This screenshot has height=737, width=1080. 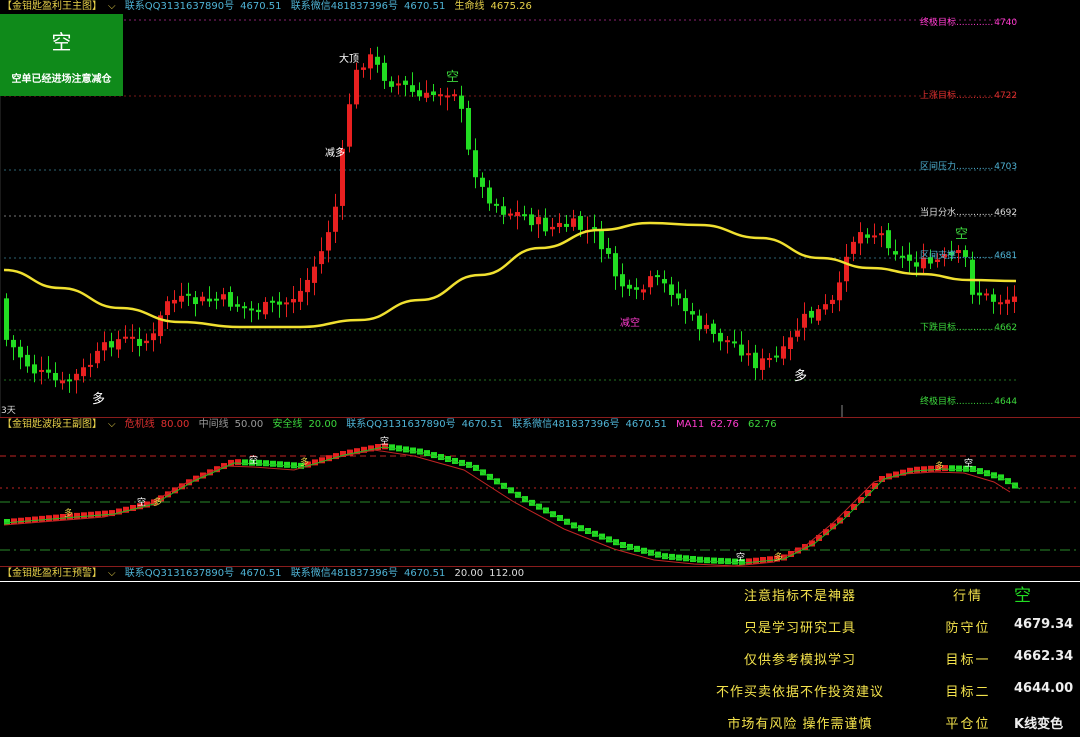 I want to click on target-level: 当日分水.............4692, so click(x=968, y=211).